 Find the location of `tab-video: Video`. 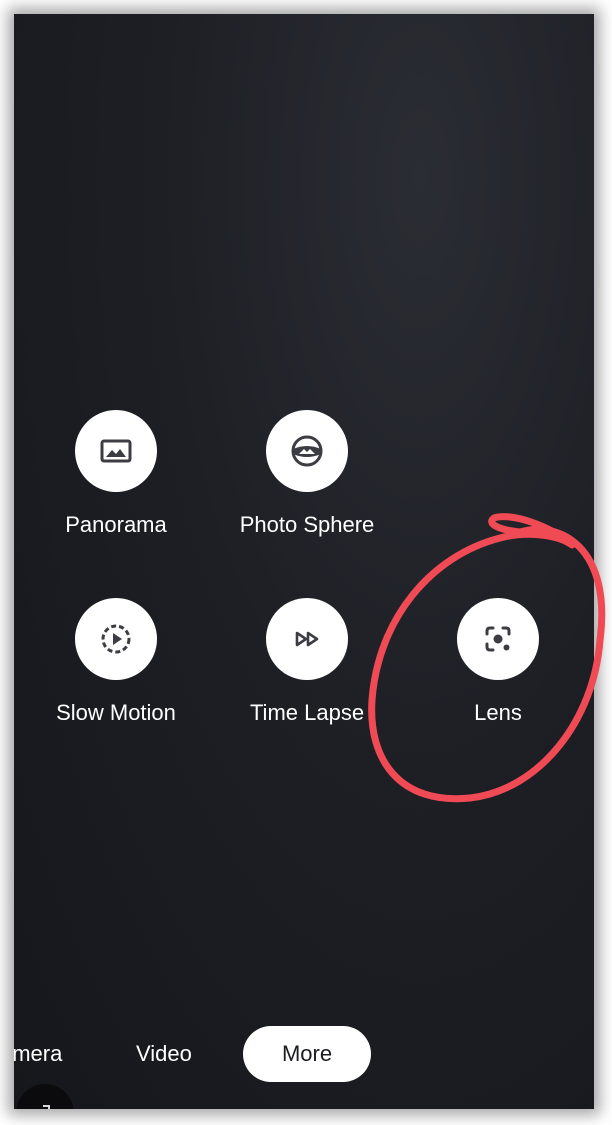

tab-video: Video is located at coordinates (164, 1054).